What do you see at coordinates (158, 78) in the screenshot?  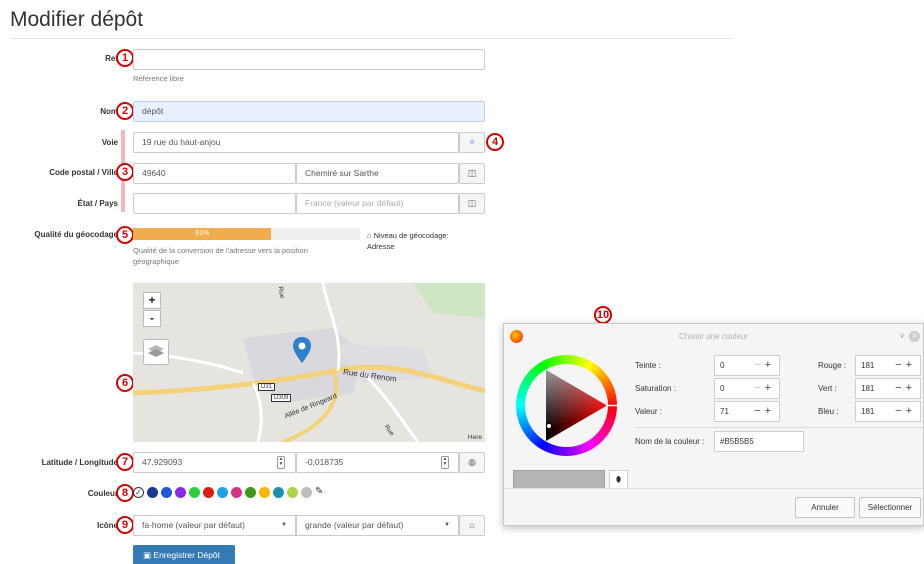 I see `ref-help: Référence libre` at bounding box center [158, 78].